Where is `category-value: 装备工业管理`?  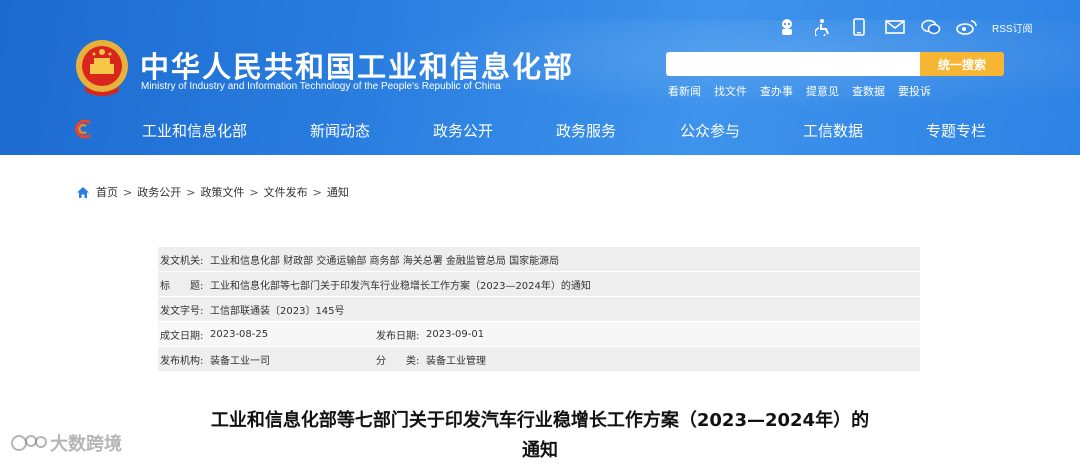 category-value: 装备工业管理 is located at coordinates (456, 361).